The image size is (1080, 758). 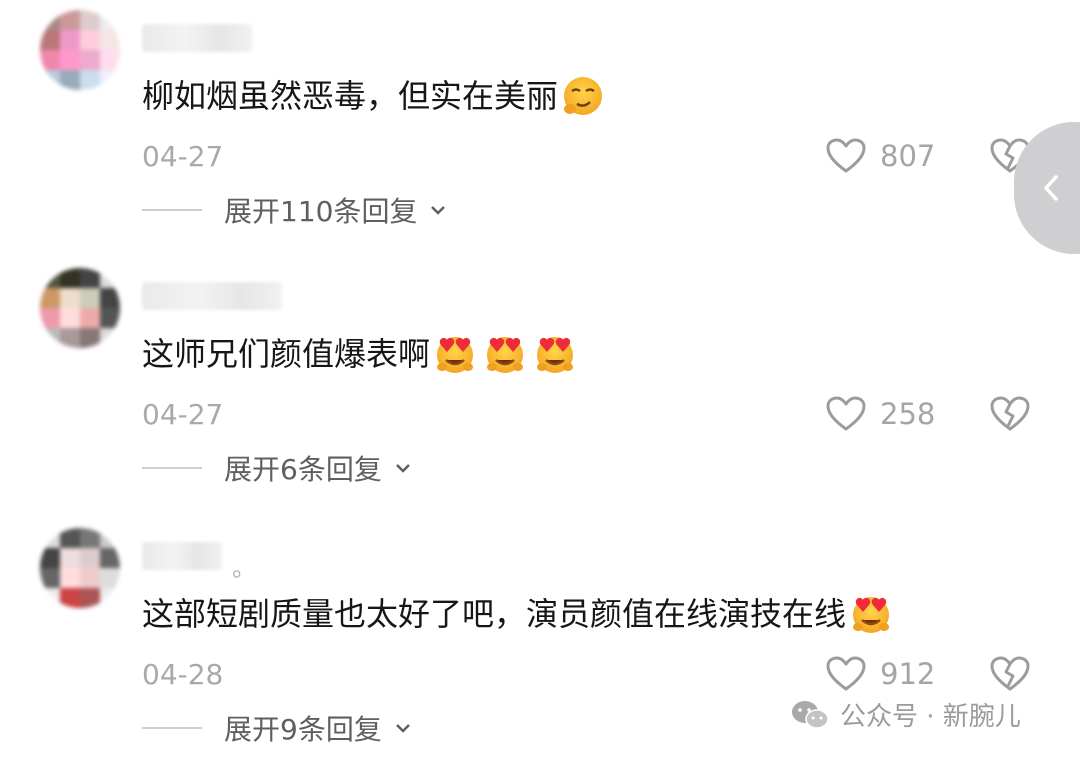 I want to click on expand-replies-label: 展开6条回复, so click(x=303, y=469).